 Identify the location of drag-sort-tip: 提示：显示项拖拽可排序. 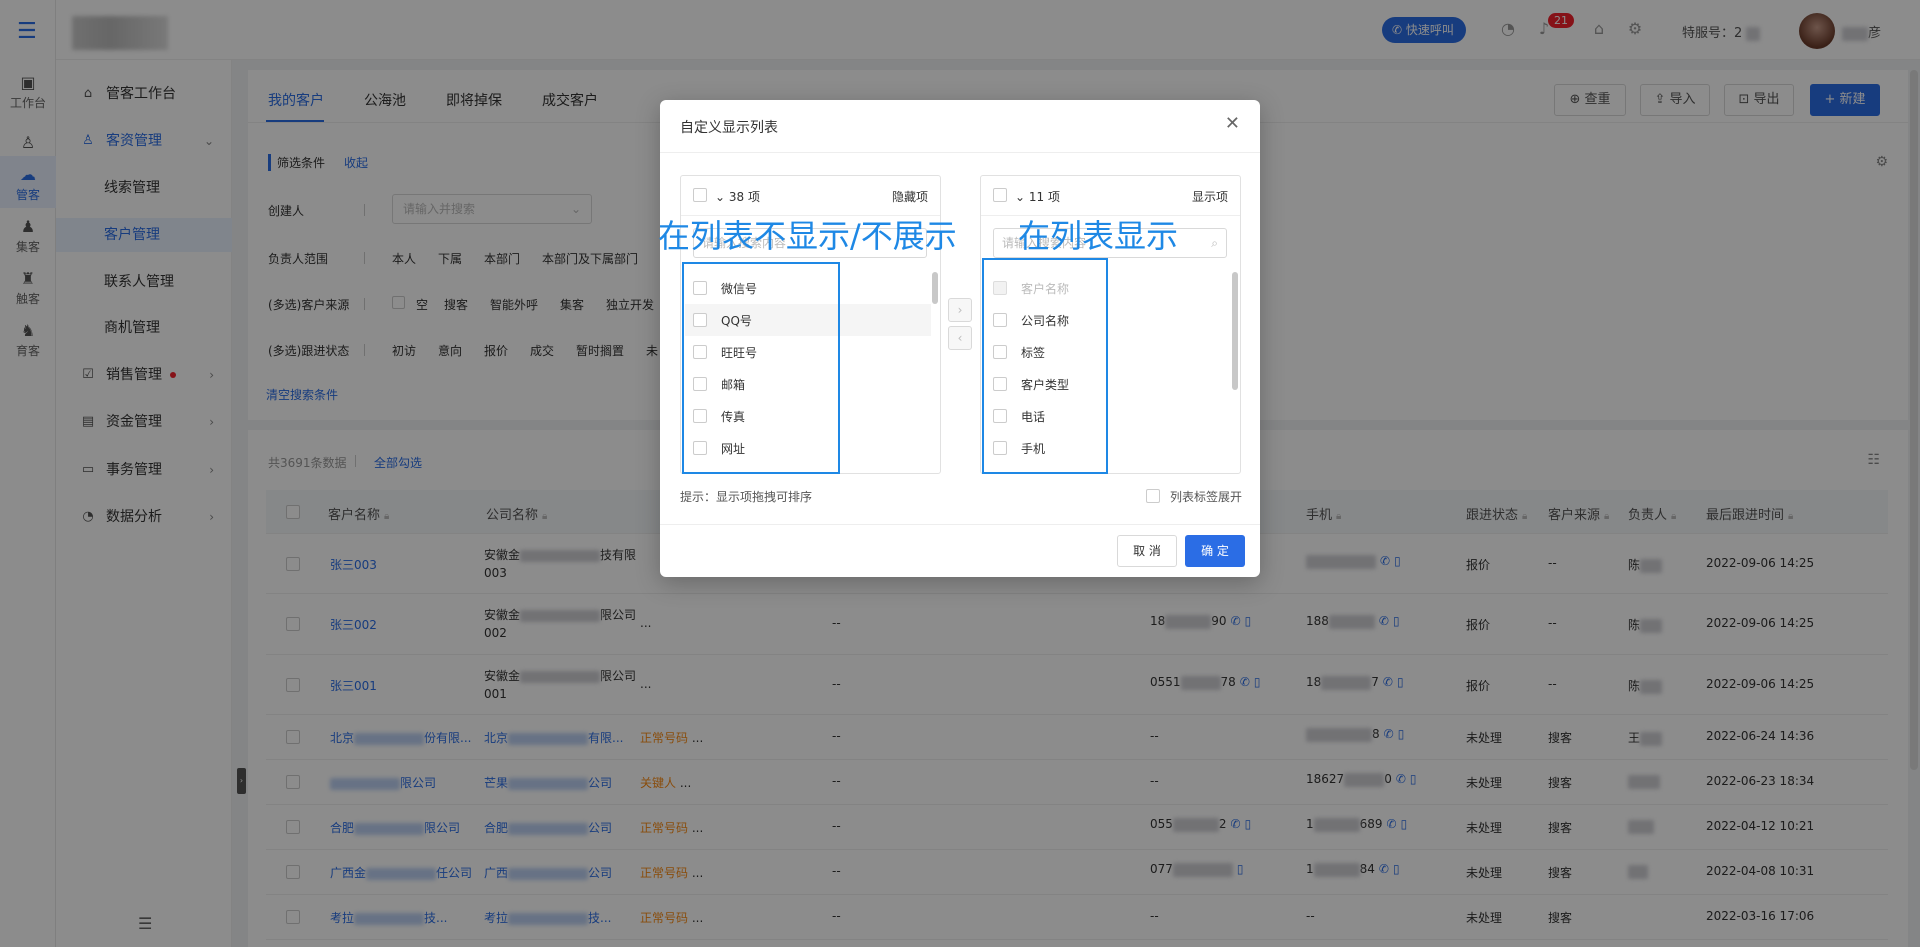
(746, 497).